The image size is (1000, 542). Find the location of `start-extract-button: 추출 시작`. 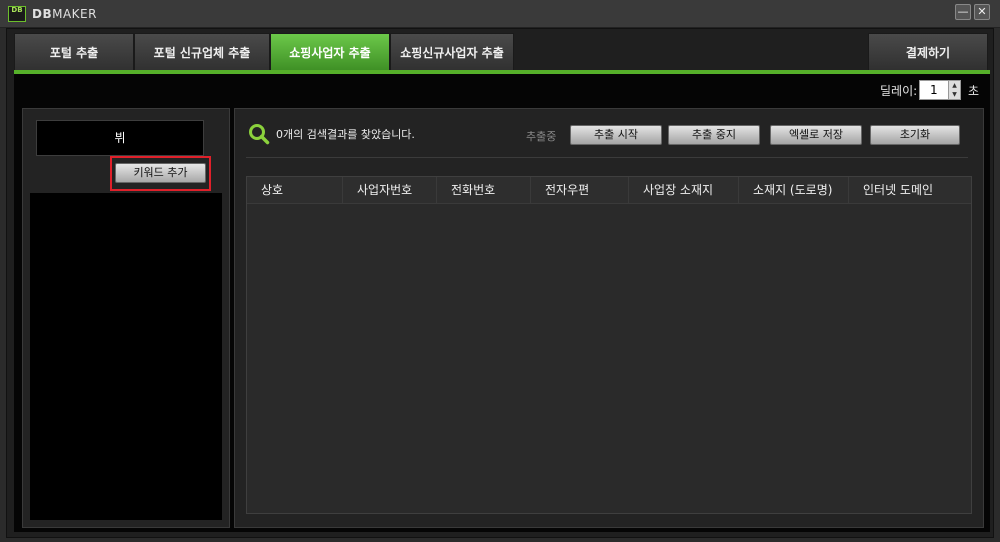

start-extract-button: 추출 시작 is located at coordinates (616, 135).